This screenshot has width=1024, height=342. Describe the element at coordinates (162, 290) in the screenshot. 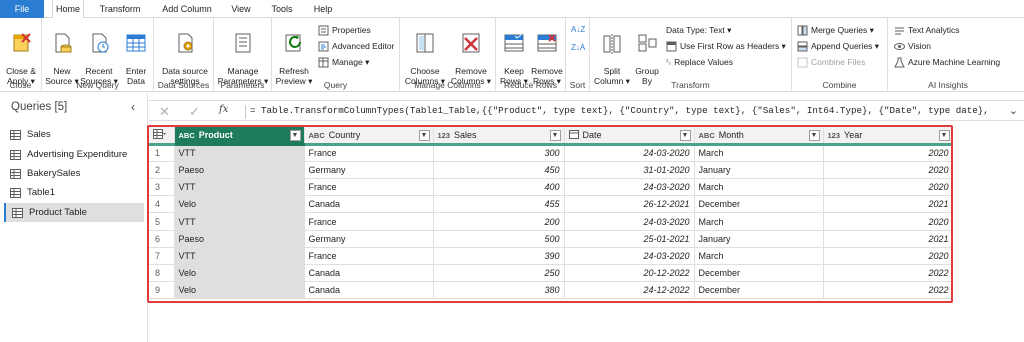

I see `row-index: 9` at that location.